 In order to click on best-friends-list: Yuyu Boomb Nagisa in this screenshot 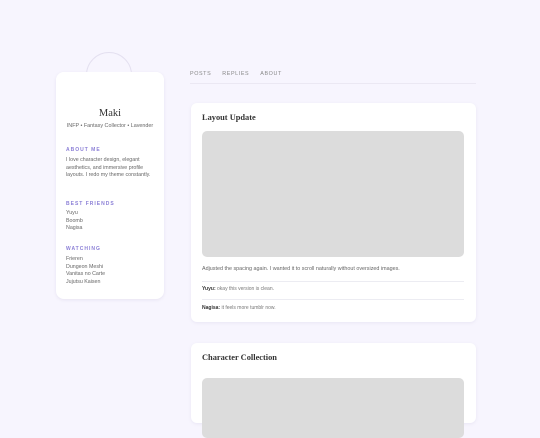, I will do `click(74, 221)`.